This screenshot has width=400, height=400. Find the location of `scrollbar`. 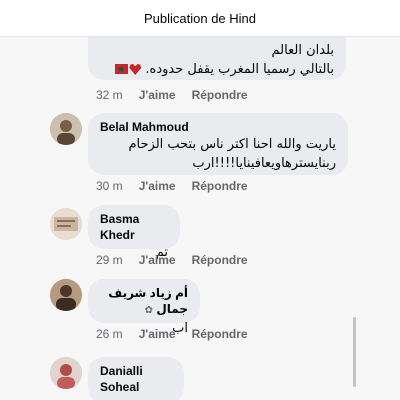

scrollbar is located at coordinates (354, 352).